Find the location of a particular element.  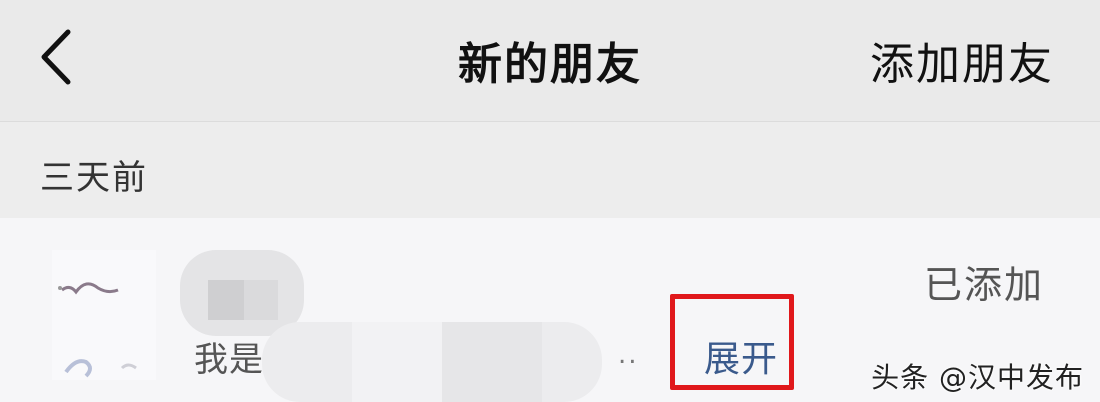

add-friend-button: 添加朋友 is located at coordinates (962, 60).